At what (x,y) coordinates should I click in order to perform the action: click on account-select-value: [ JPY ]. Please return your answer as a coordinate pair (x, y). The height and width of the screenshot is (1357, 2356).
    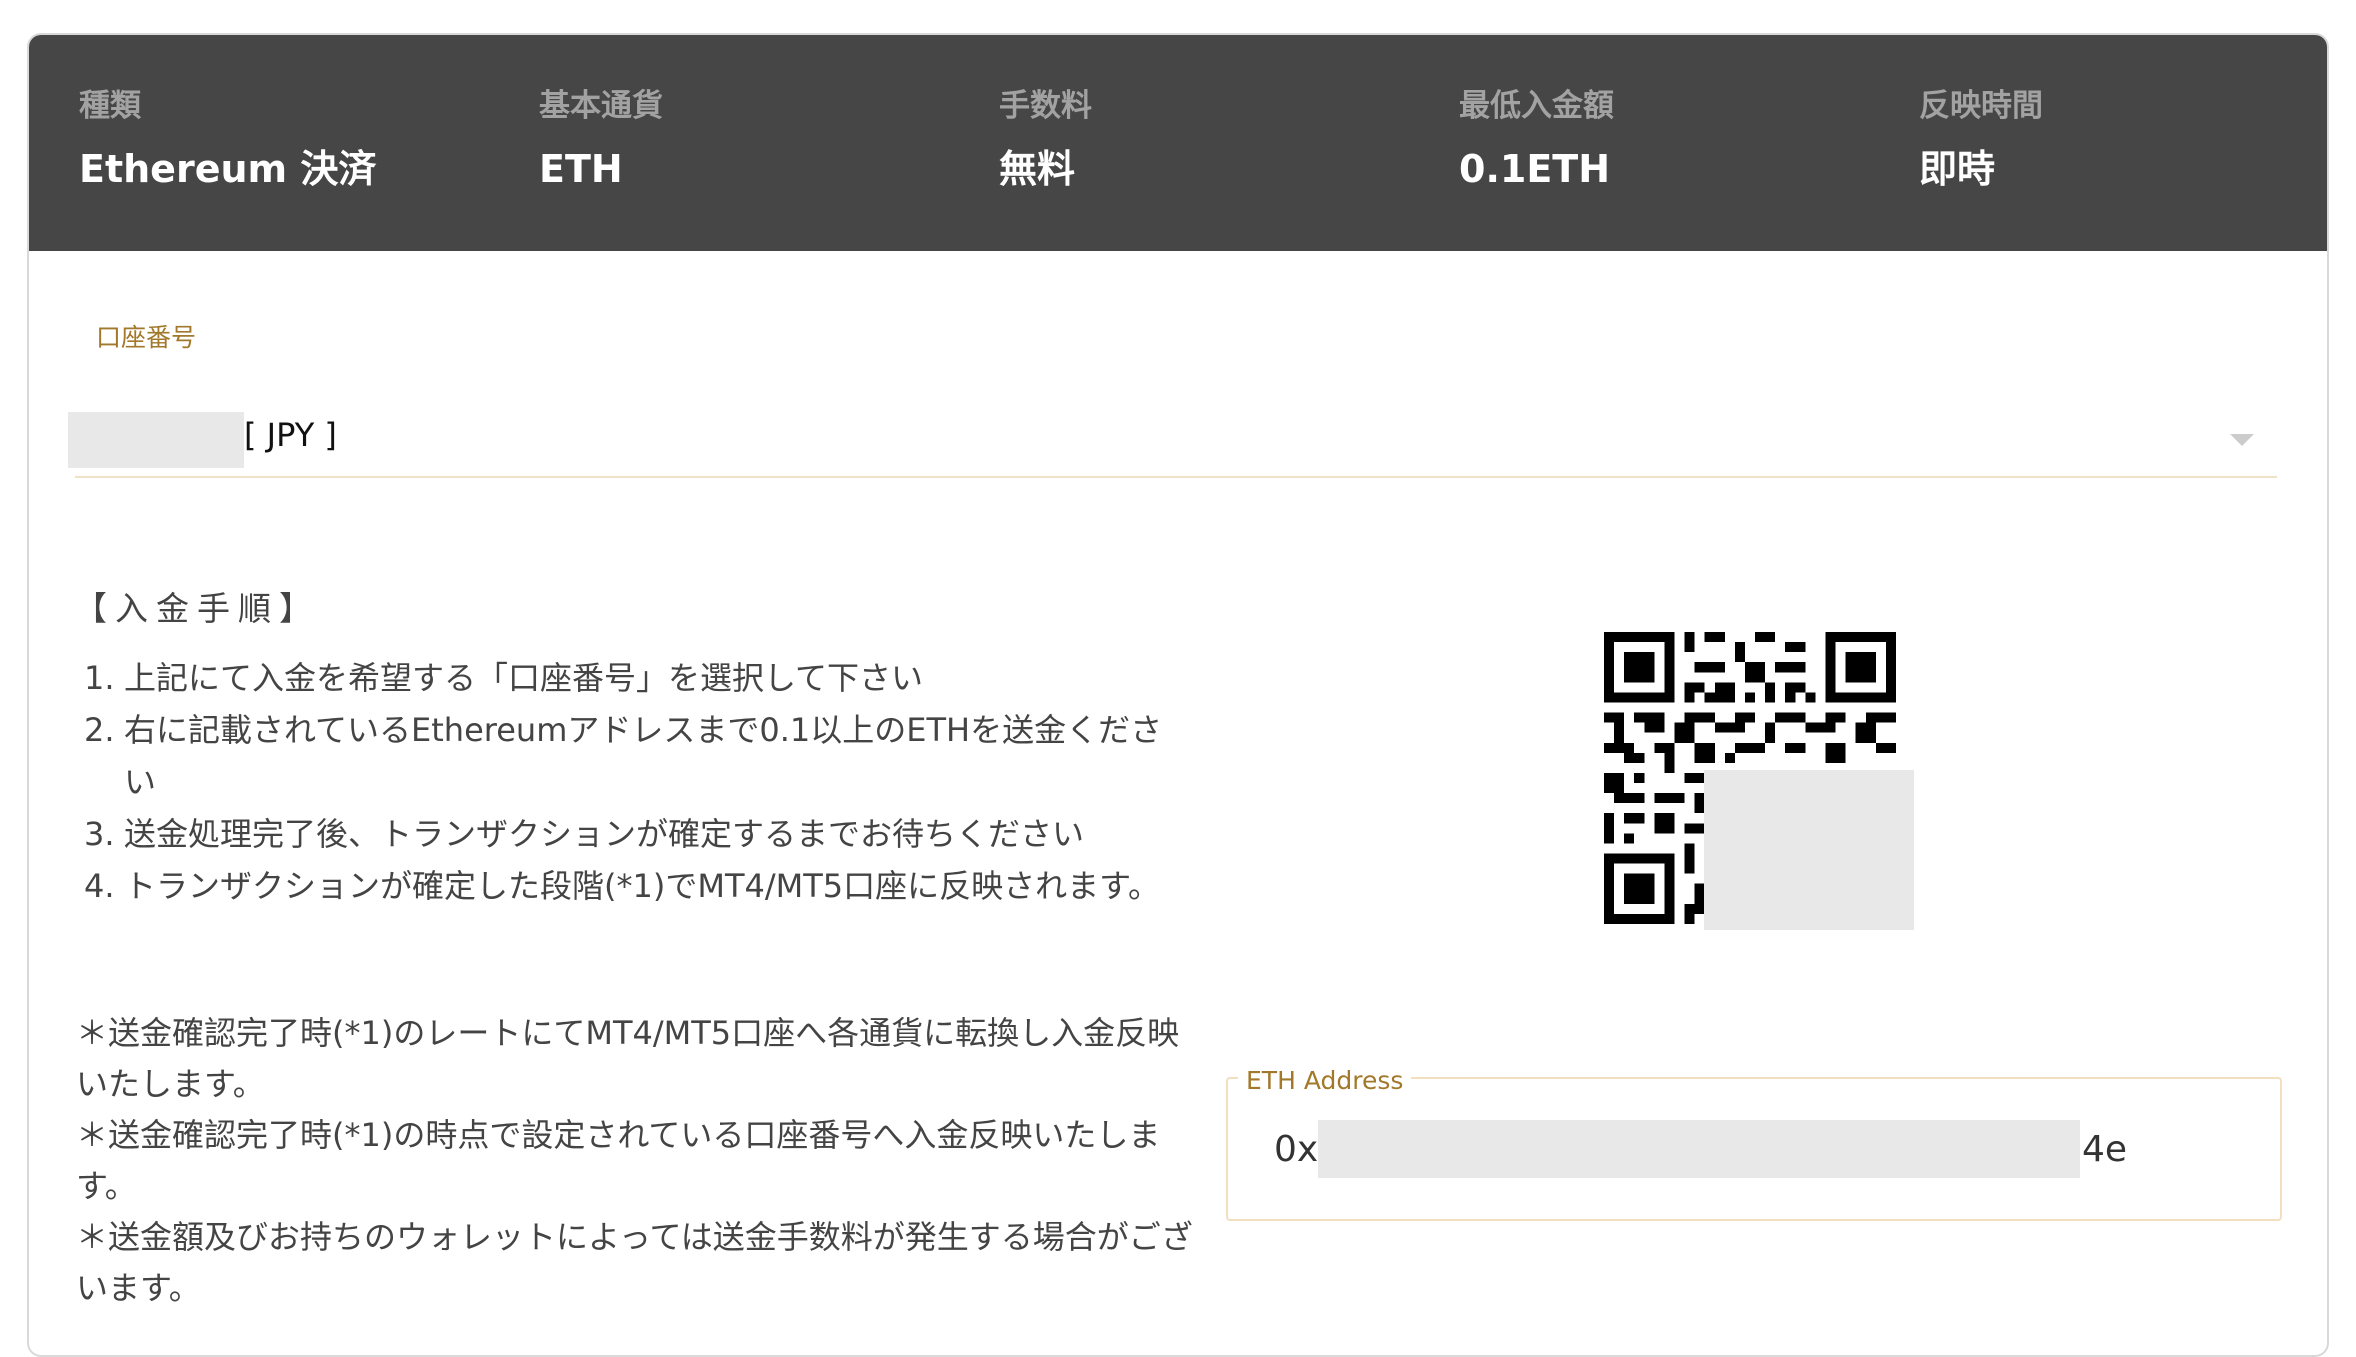
    Looking at the image, I should click on (290, 435).